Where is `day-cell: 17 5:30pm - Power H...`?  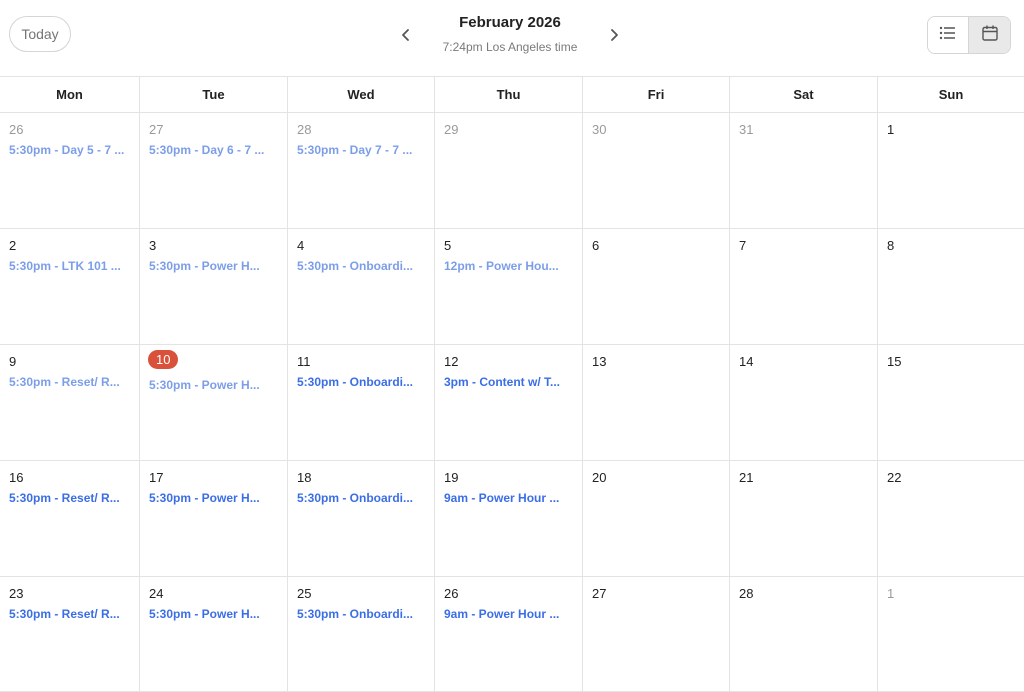
day-cell: 17 5:30pm - Power H... is located at coordinates (214, 519).